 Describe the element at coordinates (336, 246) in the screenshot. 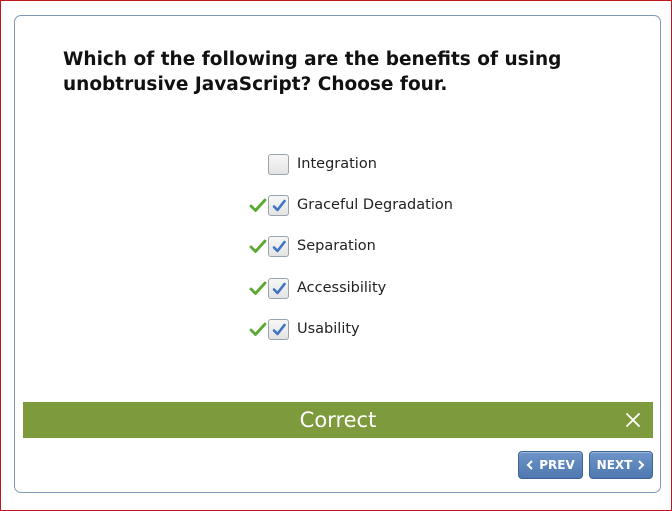

I see `option-label: Separation` at that location.